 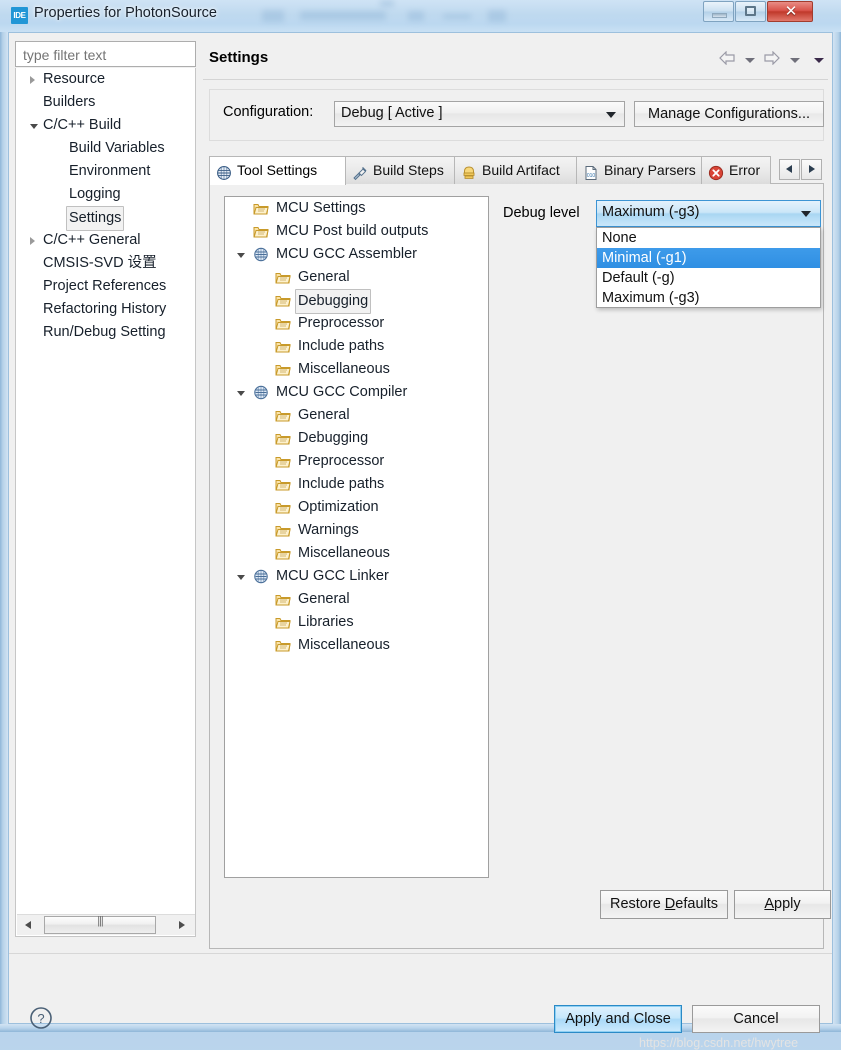 I want to click on debug-level-option: None, so click(x=708, y=238).